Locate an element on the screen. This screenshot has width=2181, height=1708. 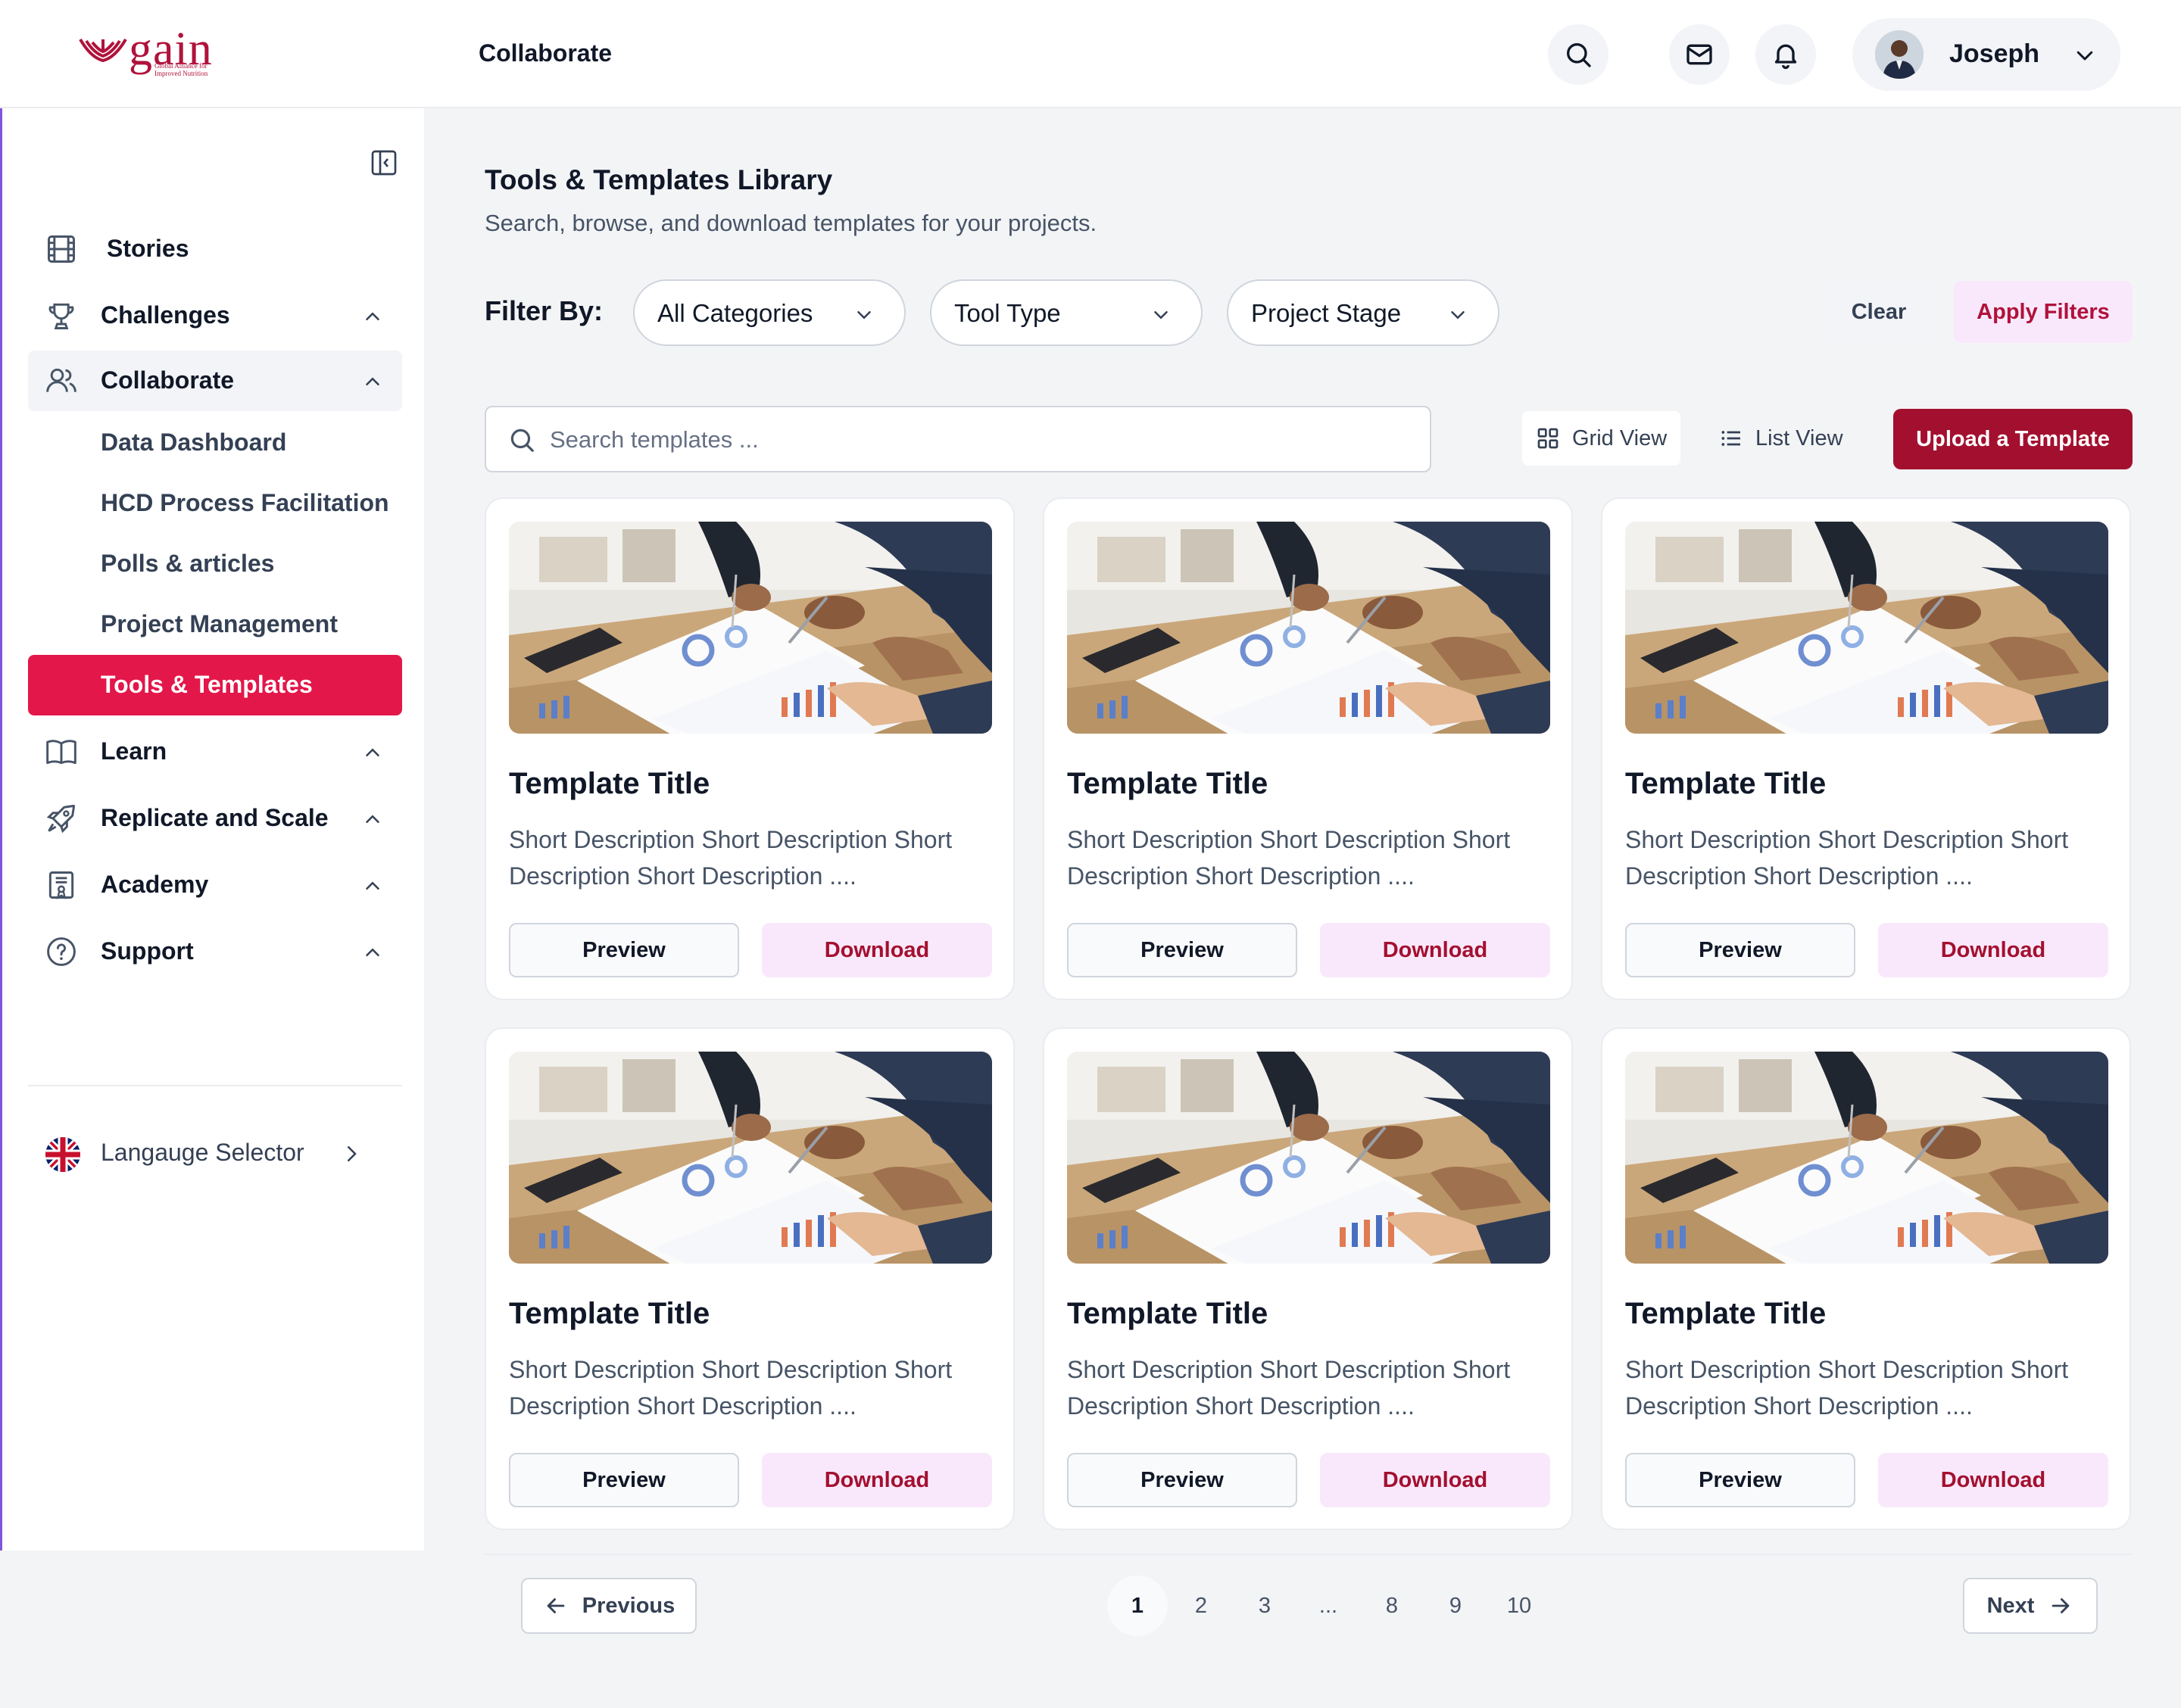
grid-view-button: Grid View is located at coordinates (1601, 438).